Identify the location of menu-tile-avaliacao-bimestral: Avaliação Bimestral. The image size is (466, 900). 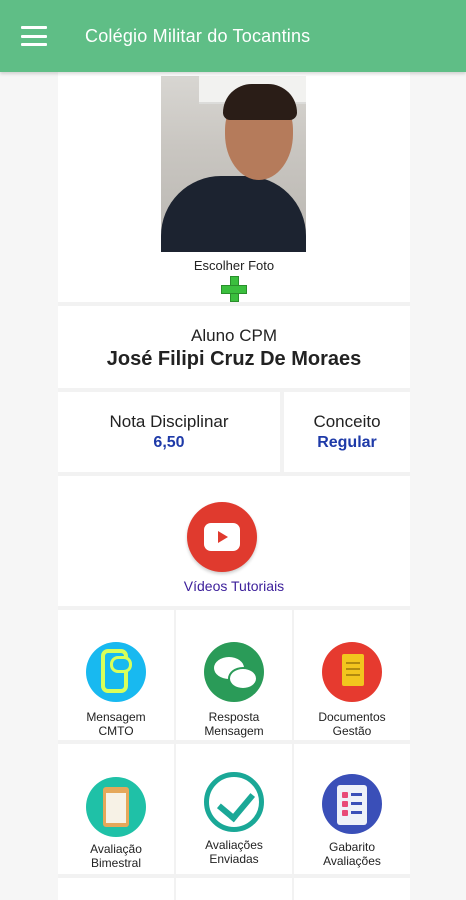
(116, 809).